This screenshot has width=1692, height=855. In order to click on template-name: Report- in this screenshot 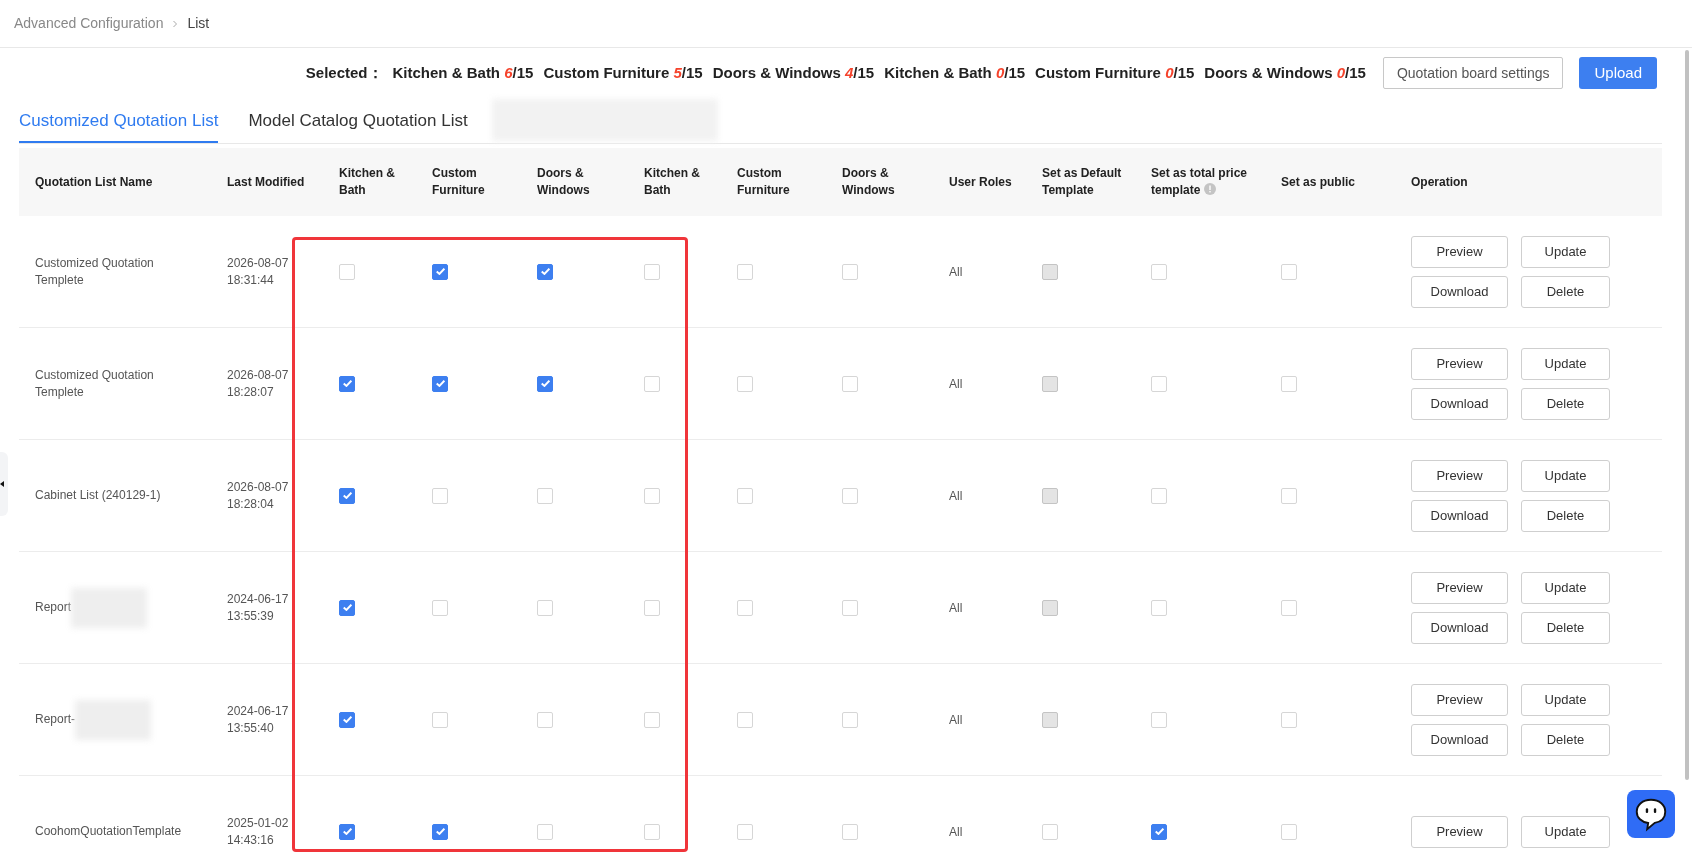, I will do `click(55, 719)`.